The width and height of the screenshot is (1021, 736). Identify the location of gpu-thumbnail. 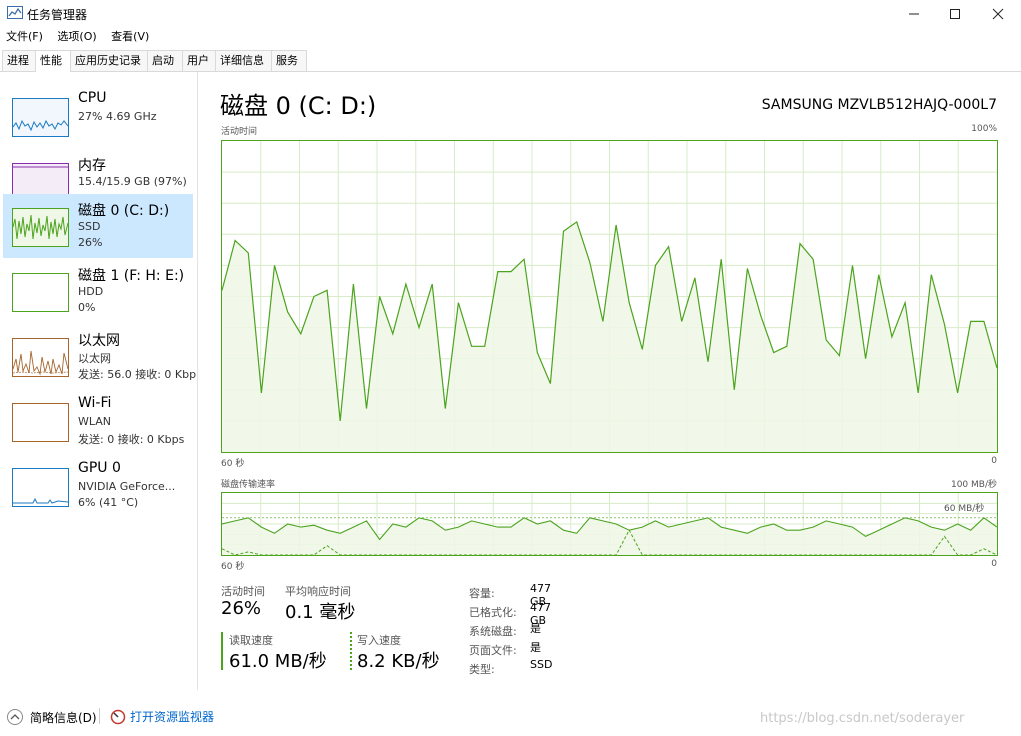
(40, 487).